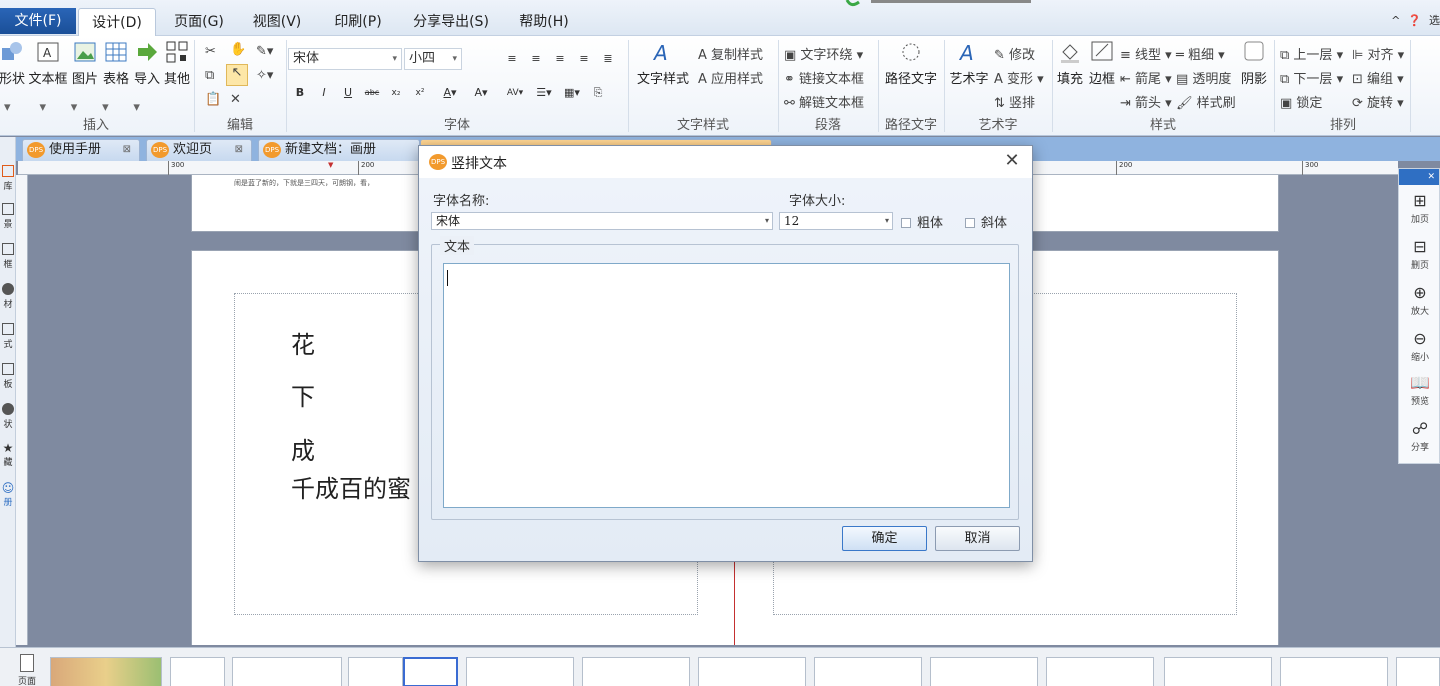 Image resolution: width=1440 pixels, height=686 pixels. What do you see at coordinates (572, 92) in the screenshot?
I see `columns-icon: ▦▾` at bounding box center [572, 92].